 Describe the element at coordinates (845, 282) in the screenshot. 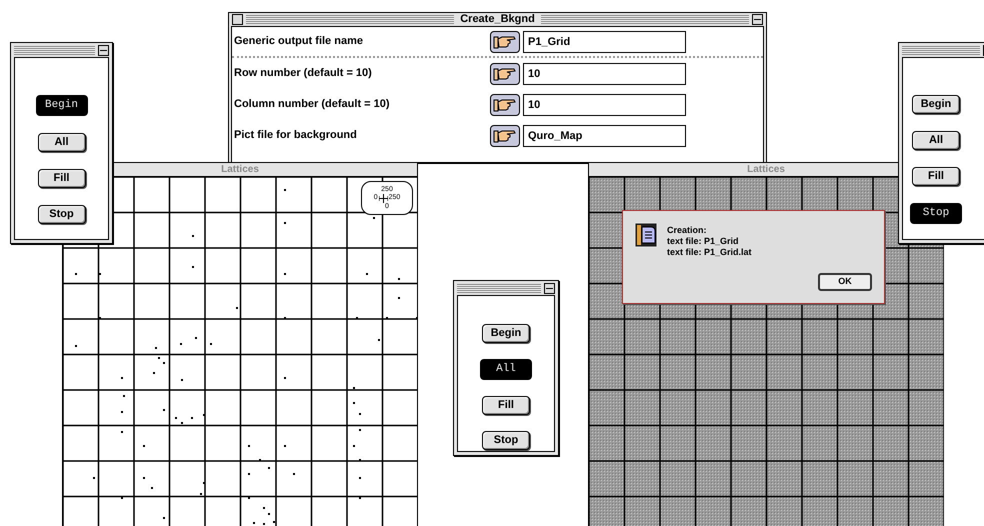

I see `ok-button: OK` at that location.